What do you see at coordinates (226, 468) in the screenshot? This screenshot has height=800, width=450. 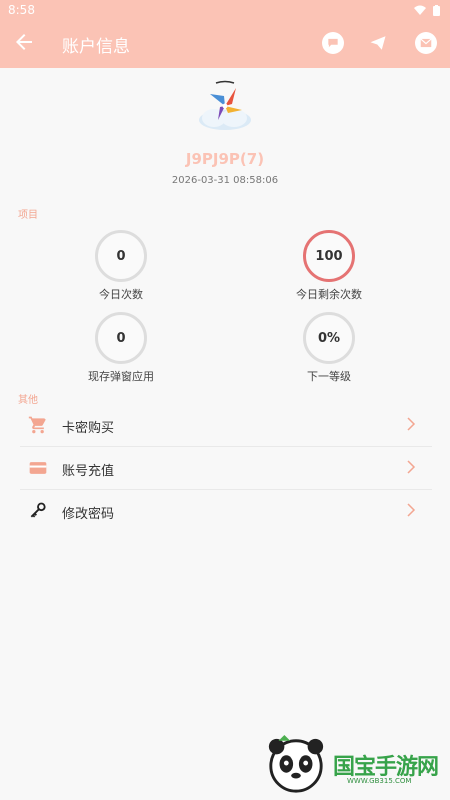 I see `menu-item-recharge: 账号充值` at bounding box center [226, 468].